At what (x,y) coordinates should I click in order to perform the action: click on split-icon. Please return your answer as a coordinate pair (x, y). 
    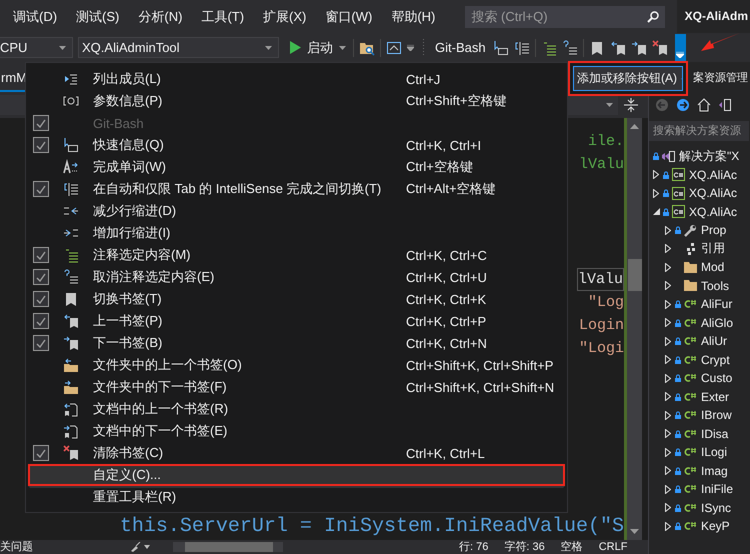
    Looking at the image, I should click on (631, 105).